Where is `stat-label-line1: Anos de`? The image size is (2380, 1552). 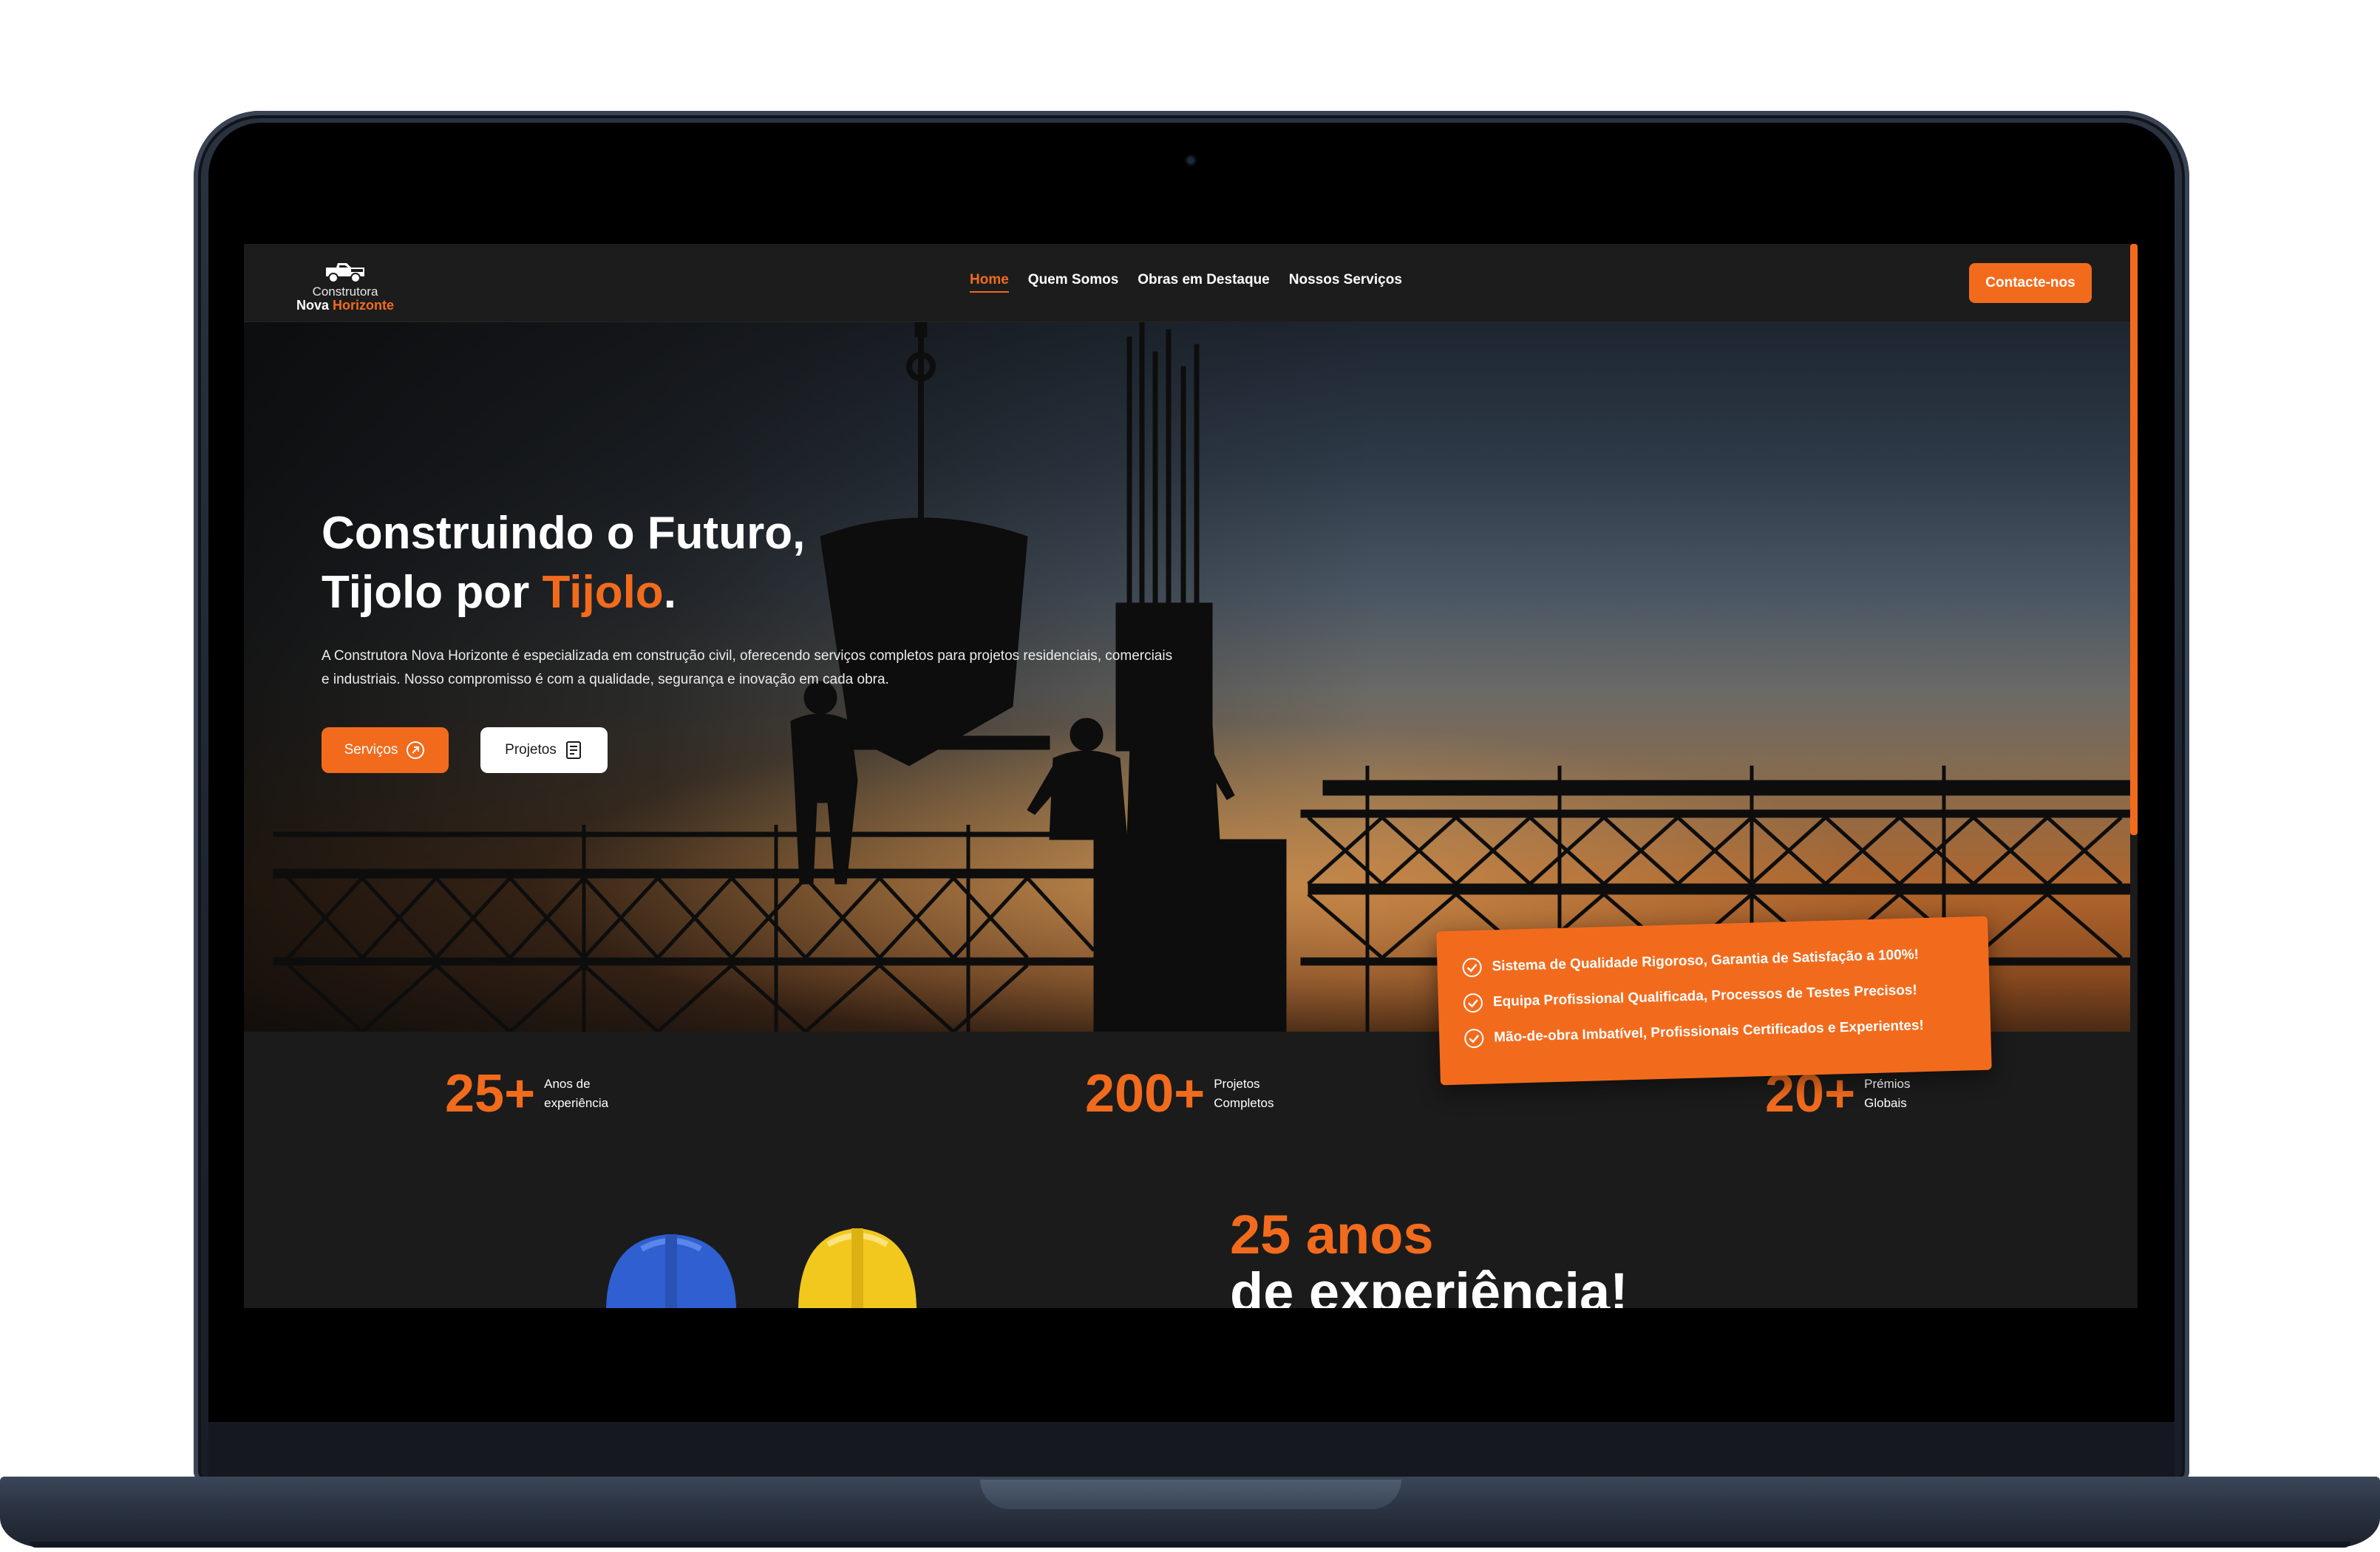 stat-label-line1: Anos de is located at coordinates (567, 1084).